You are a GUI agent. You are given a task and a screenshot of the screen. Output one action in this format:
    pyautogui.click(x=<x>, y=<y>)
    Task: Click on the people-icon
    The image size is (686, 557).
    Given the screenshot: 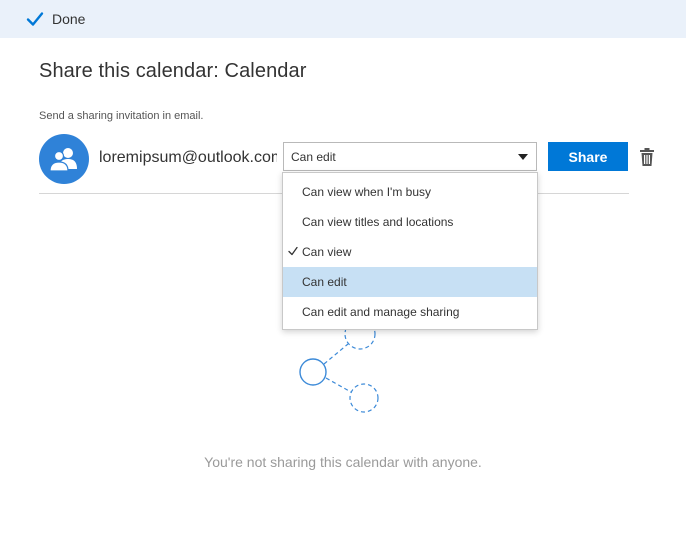 What is the action you would take?
    pyautogui.click(x=63, y=160)
    